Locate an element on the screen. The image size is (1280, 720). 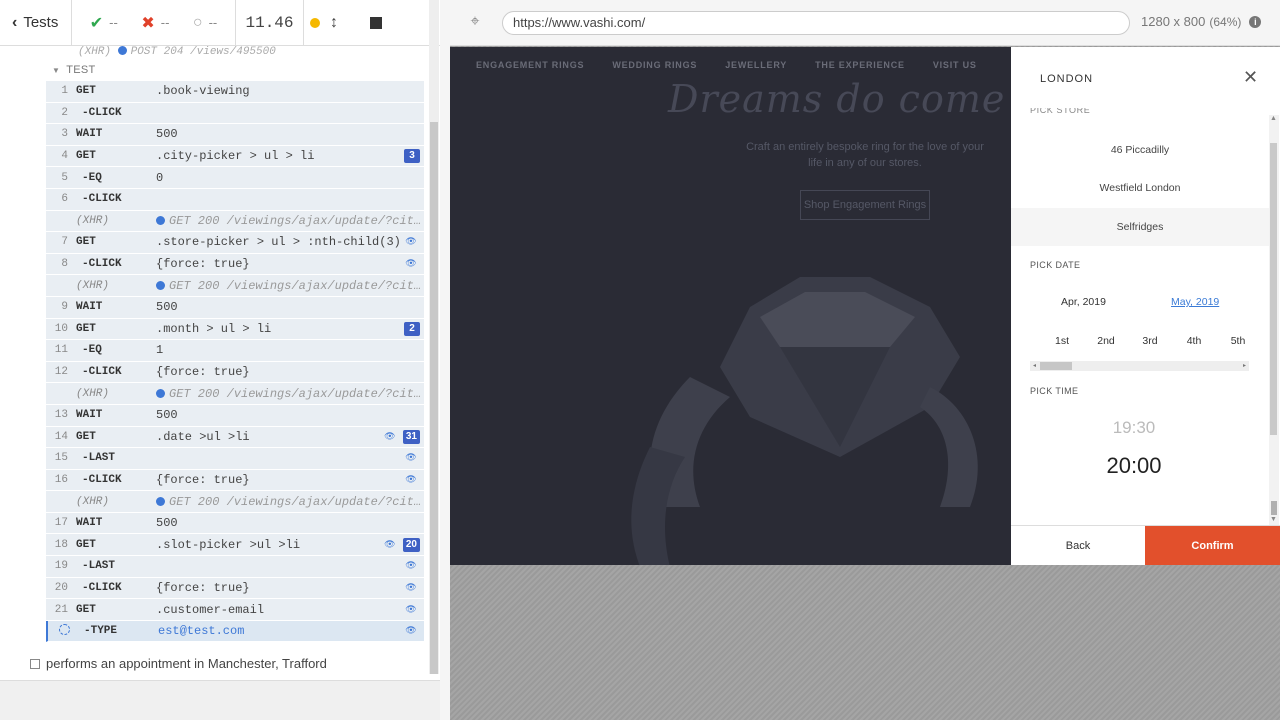
command-row: 15 -LAST 👁 is located at coordinates (235, 459).